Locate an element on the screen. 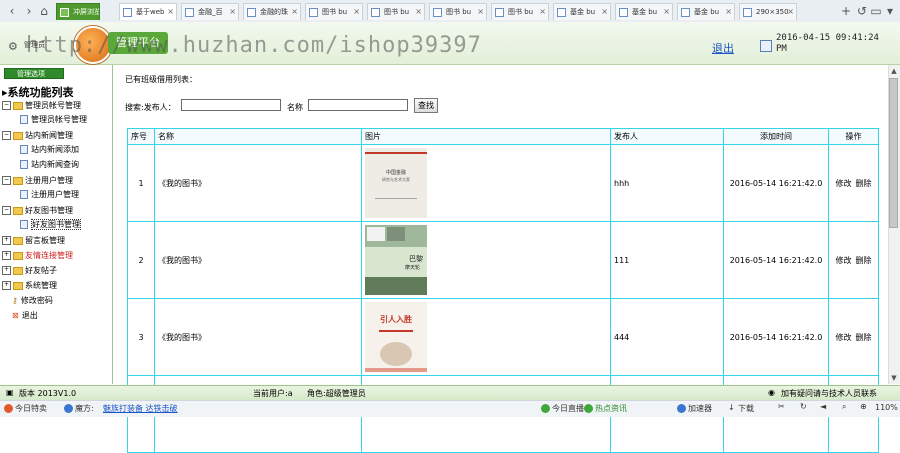 The image size is (900, 453). download-icon: ↓ is located at coordinates (731, 407).